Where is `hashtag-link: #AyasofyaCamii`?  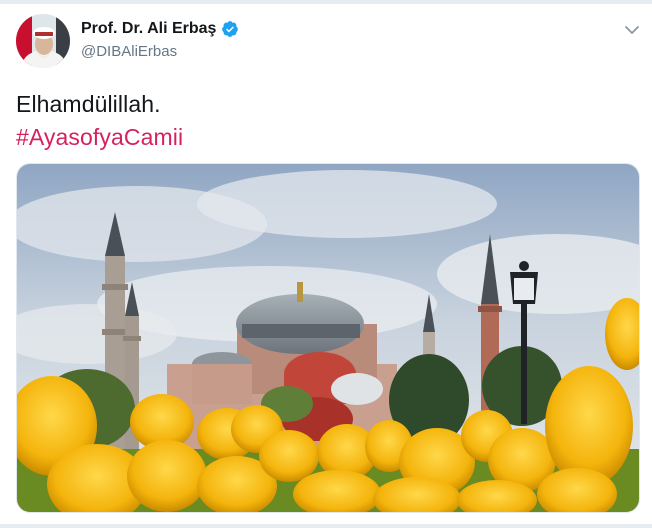
hashtag-link: #AyasofyaCamii is located at coordinates (99, 137).